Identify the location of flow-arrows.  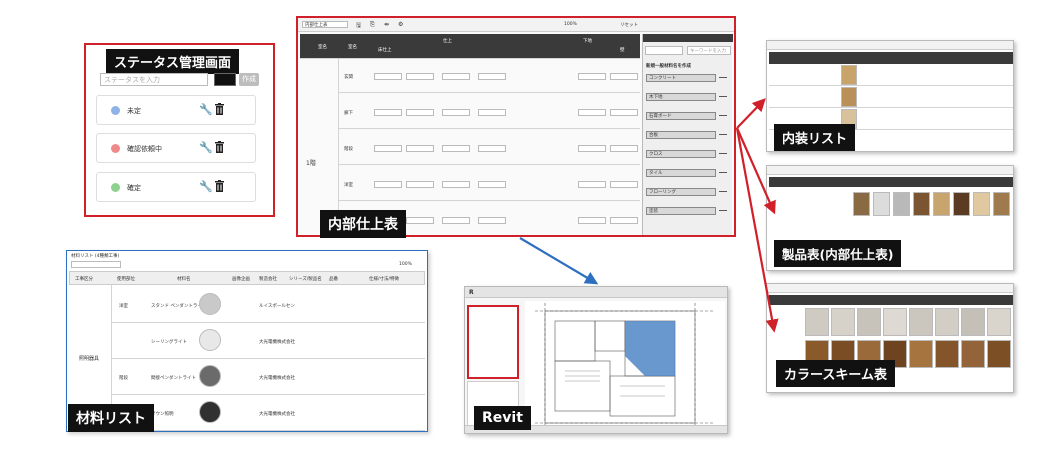
(649, 215).